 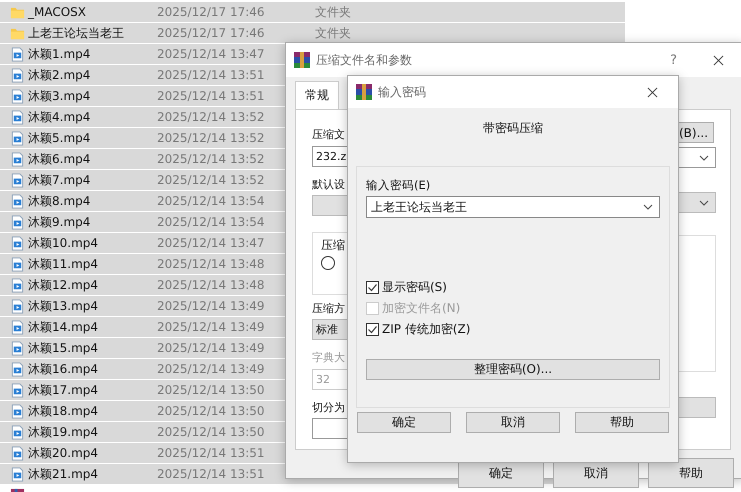 I want to click on file-name: 上老王论坛当老王, so click(x=92, y=33).